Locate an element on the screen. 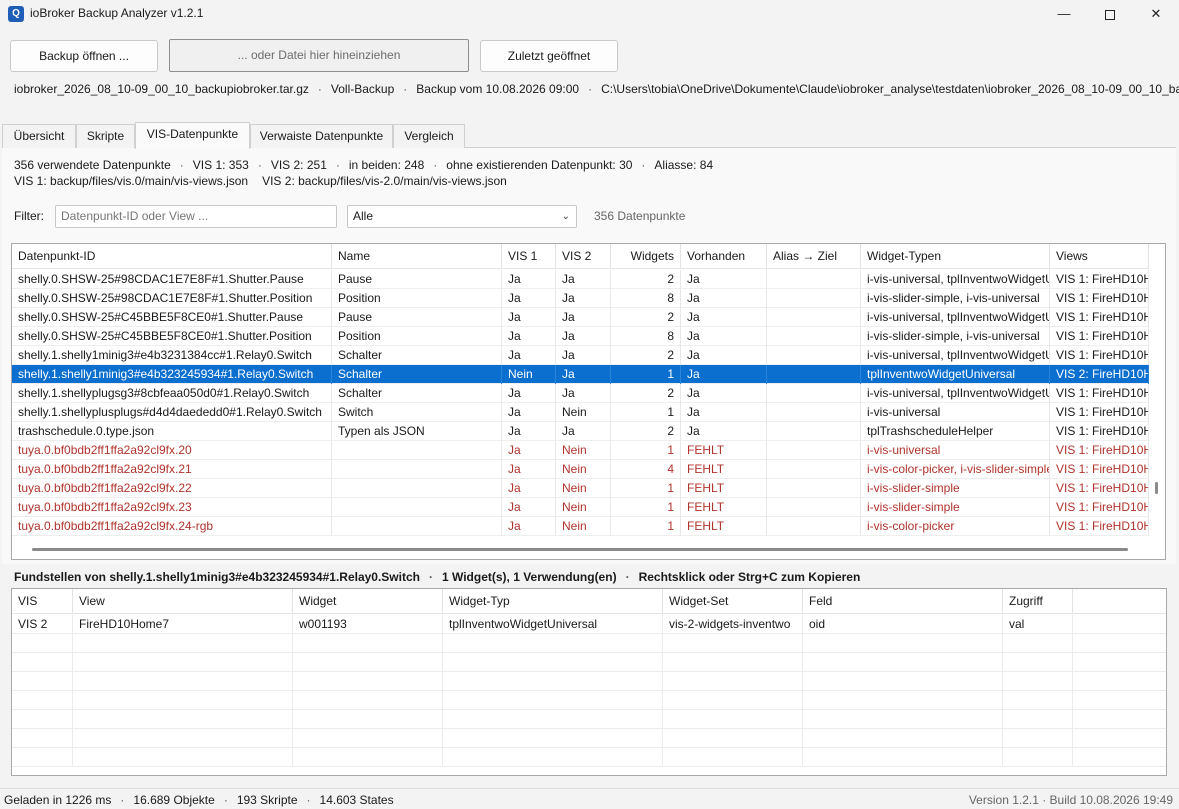 Image resolution: width=1179 pixels, height=809 pixels. cell-types: i-vis-color-picker, i-vis-slider-simple is located at coordinates (955, 469).